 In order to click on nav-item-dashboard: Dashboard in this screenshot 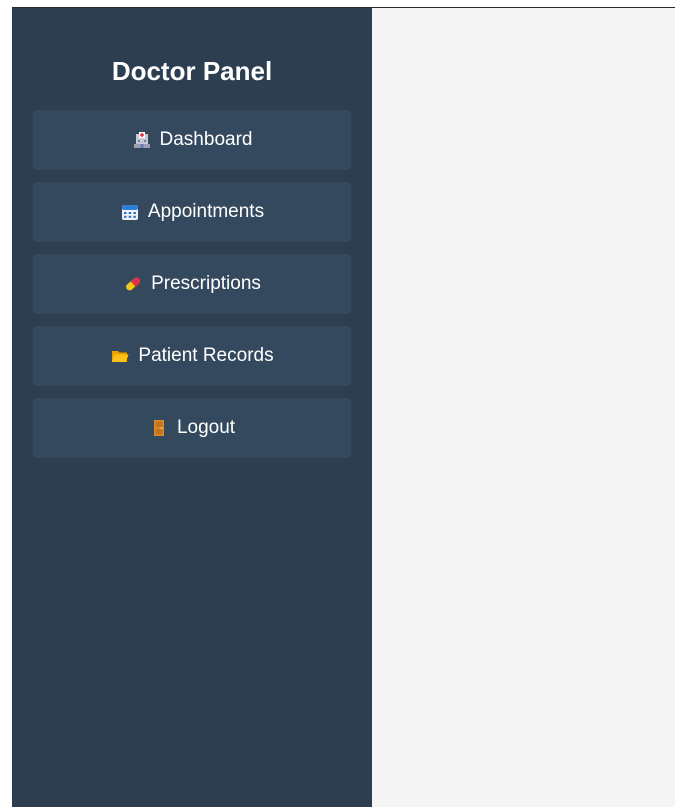, I will do `click(192, 140)`.